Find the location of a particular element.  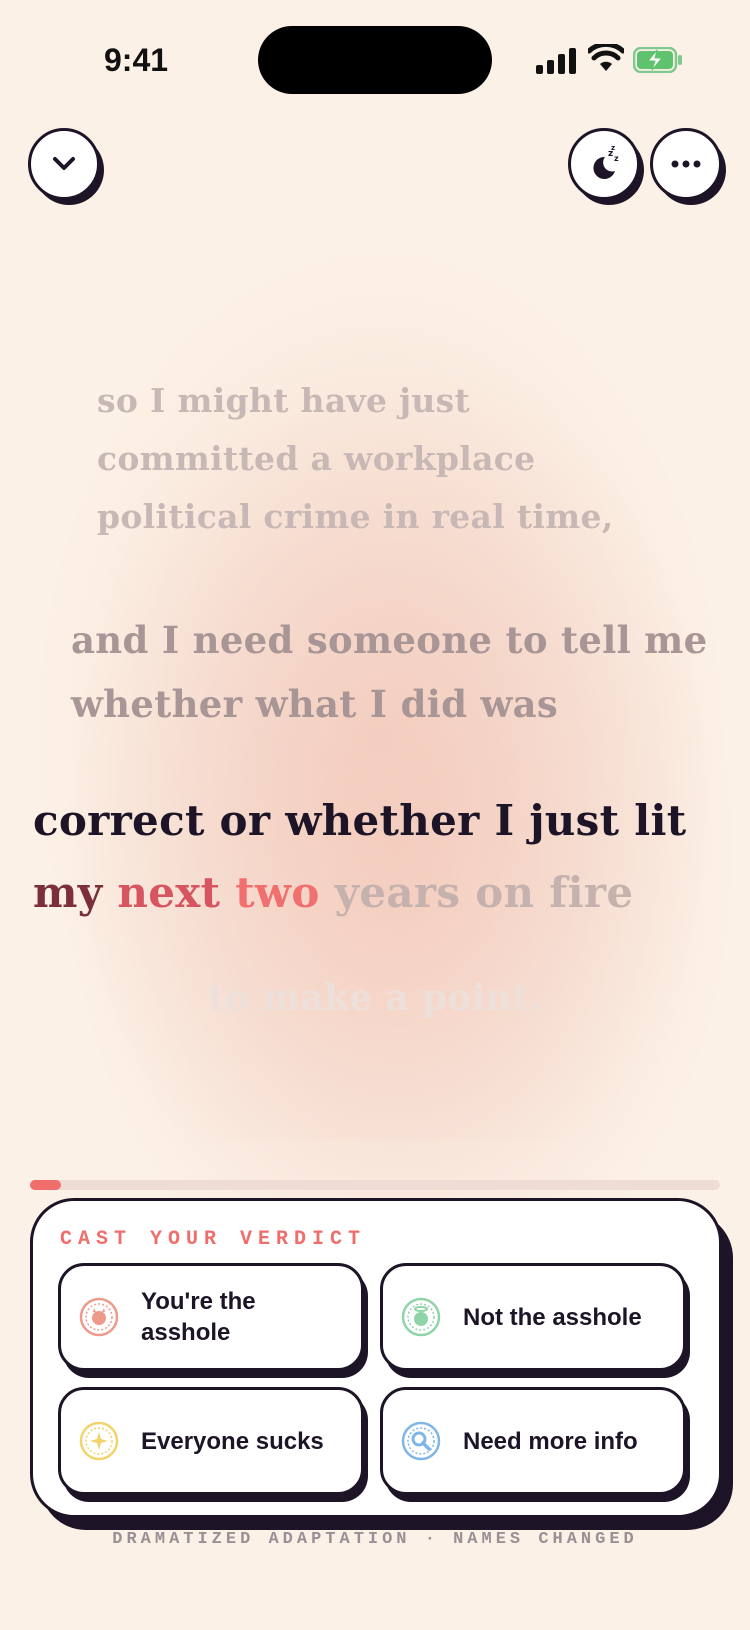

chevron-down-icon is located at coordinates (64, 163).